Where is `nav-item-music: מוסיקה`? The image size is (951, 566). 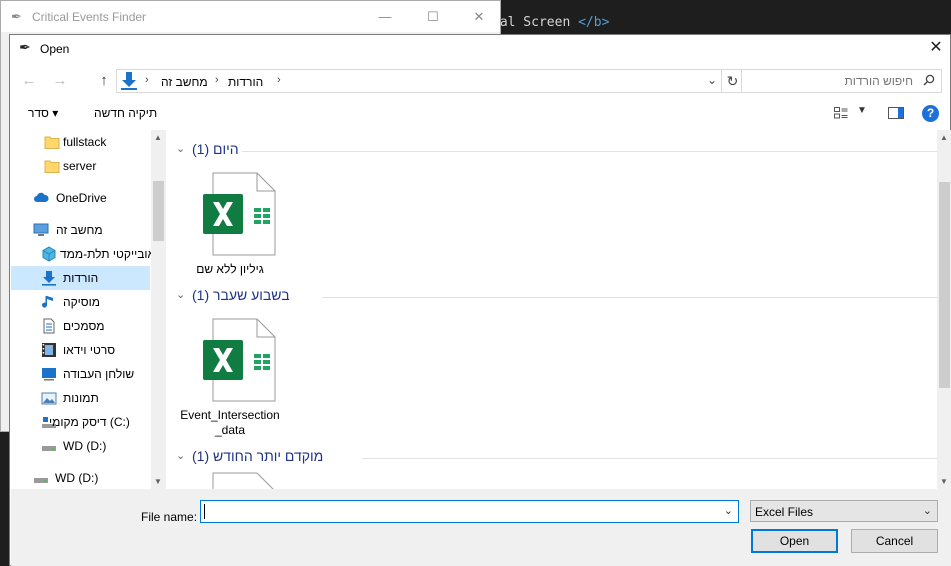
nav-item-music: מוסיקה is located at coordinates (80, 302).